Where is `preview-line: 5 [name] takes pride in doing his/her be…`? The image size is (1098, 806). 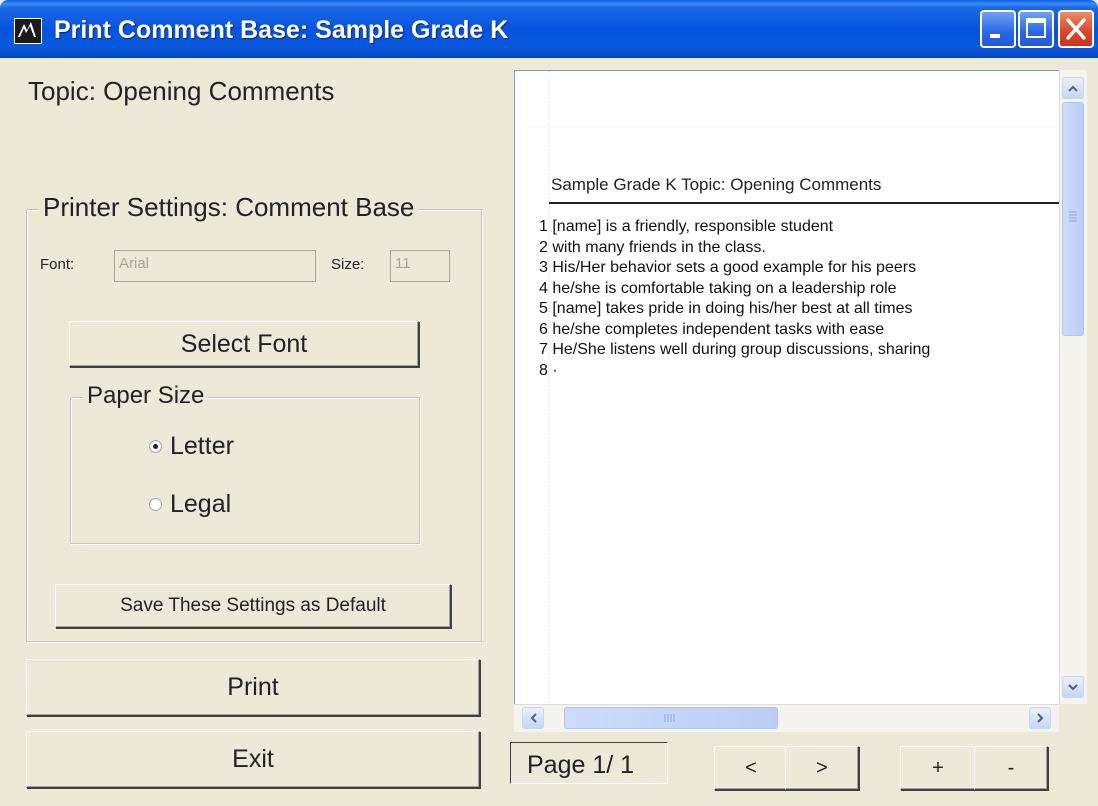
preview-line: 5 [name] takes pride in doing his/her be… is located at coordinates (726, 308).